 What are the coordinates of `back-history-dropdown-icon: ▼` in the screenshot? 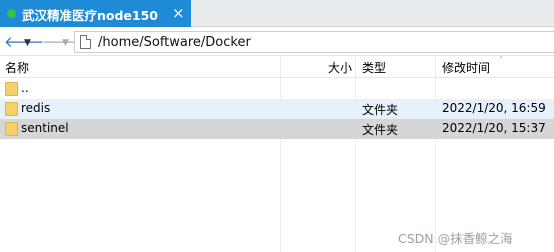 It's located at (27, 43).